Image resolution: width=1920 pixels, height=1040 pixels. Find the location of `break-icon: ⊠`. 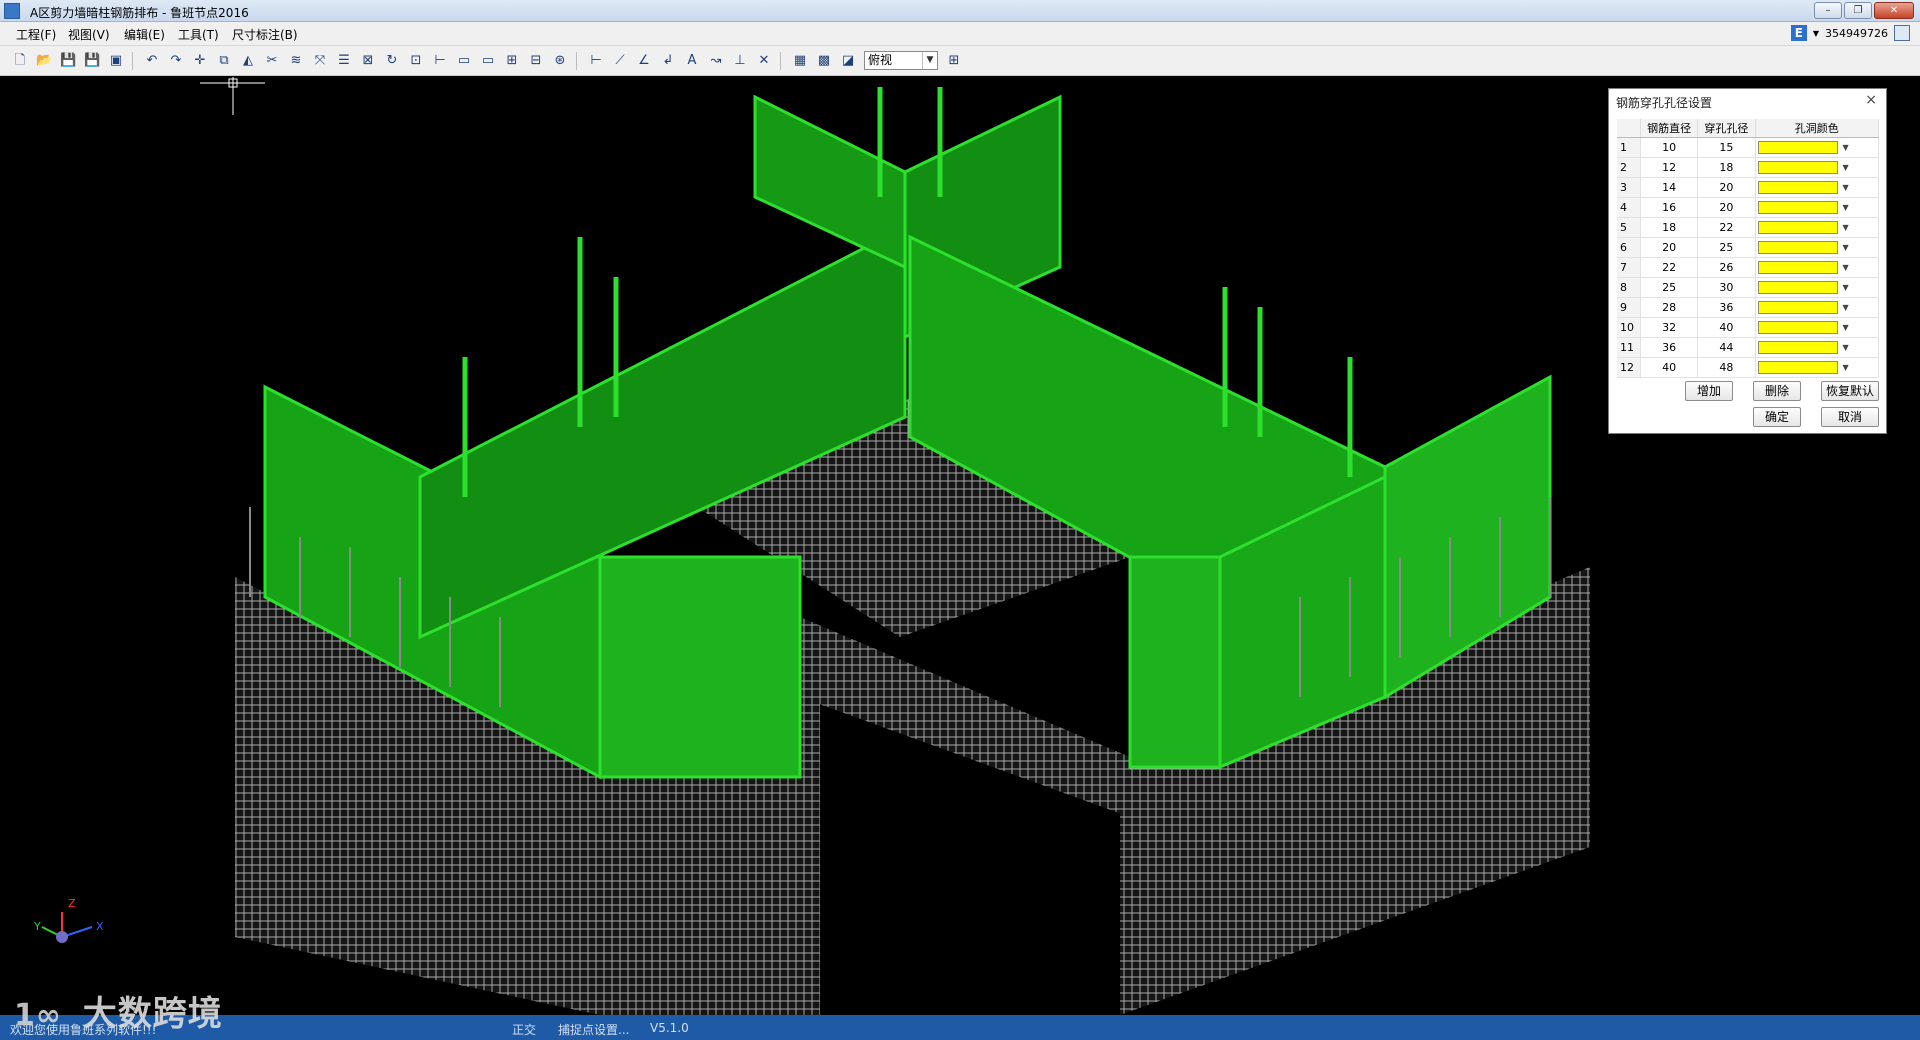

break-icon: ⊠ is located at coordinates (368, 61).